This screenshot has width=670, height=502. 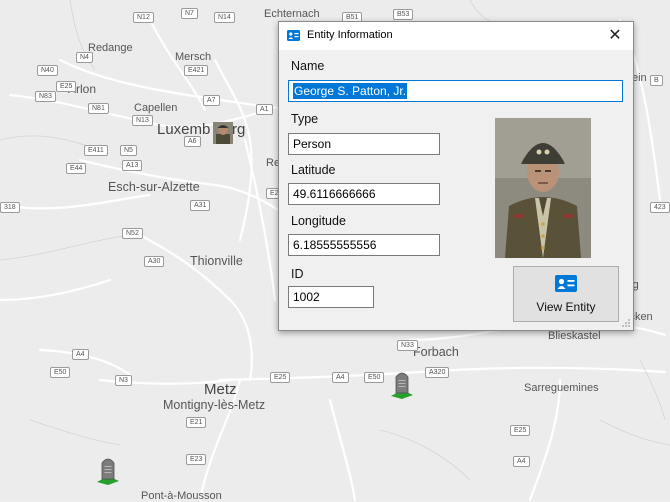 What do you see at coordinates (223, 133) in the screenshot?
I see `soldier-icon` at bounding box center [223, 133].